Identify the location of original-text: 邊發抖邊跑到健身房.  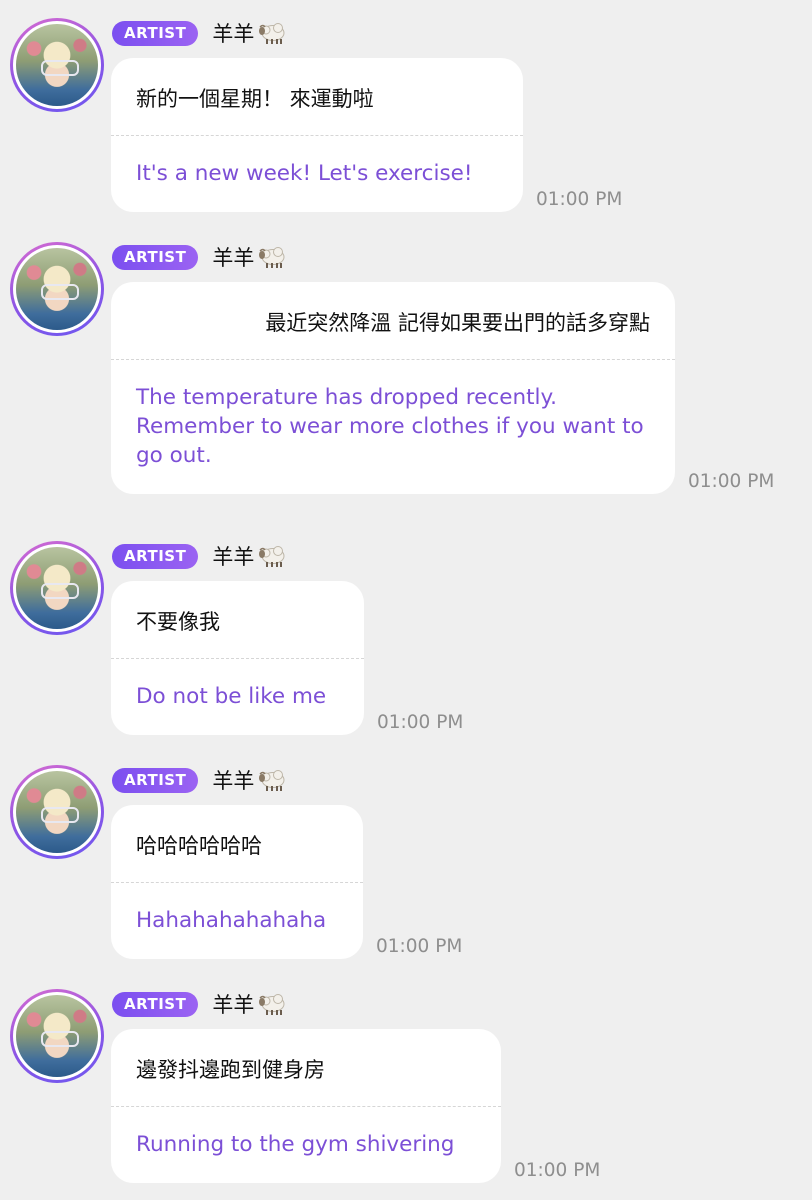
(230, 1070).